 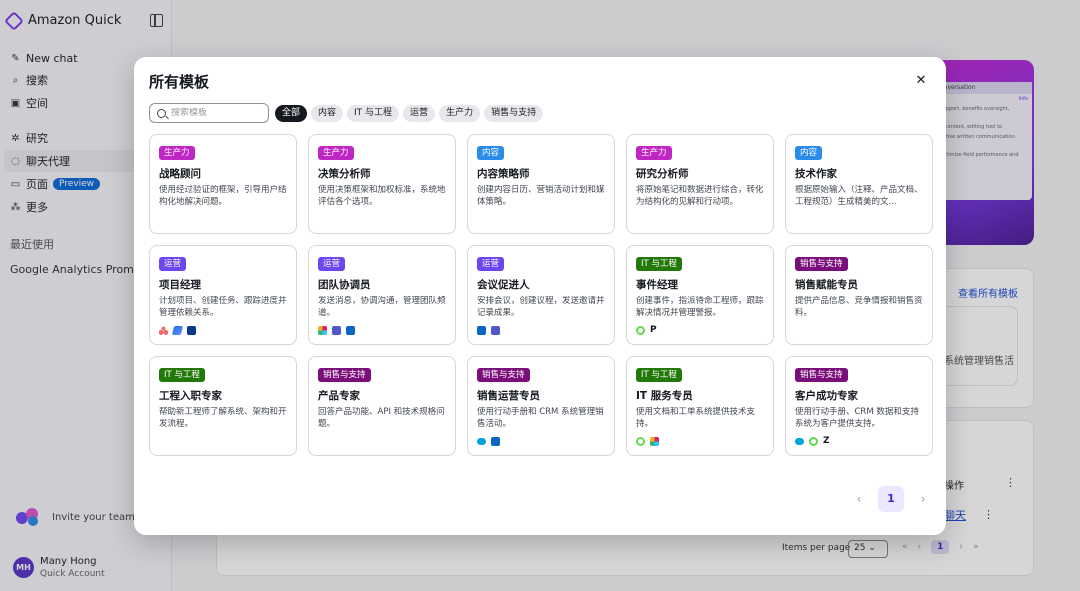 What do you see at coordinates (700, 330) in the screenshot?
I see `integration-icons: P` at bounding box center [700, 330].